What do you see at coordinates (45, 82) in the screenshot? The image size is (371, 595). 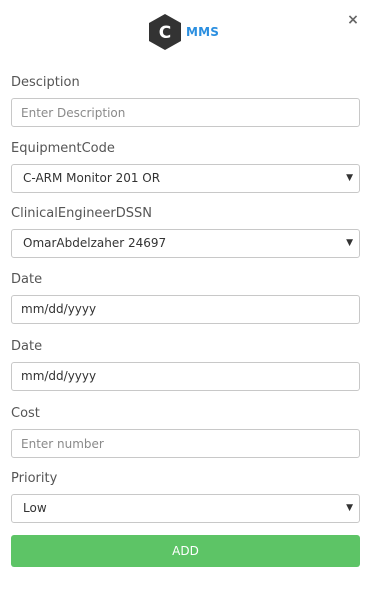 I see `description-label: Desciption` at bounding box center [45, 82].